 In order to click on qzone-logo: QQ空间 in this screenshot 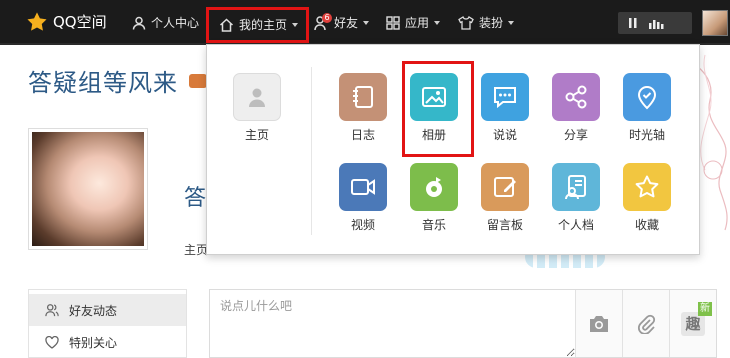, I will do `click(66, 22)`.